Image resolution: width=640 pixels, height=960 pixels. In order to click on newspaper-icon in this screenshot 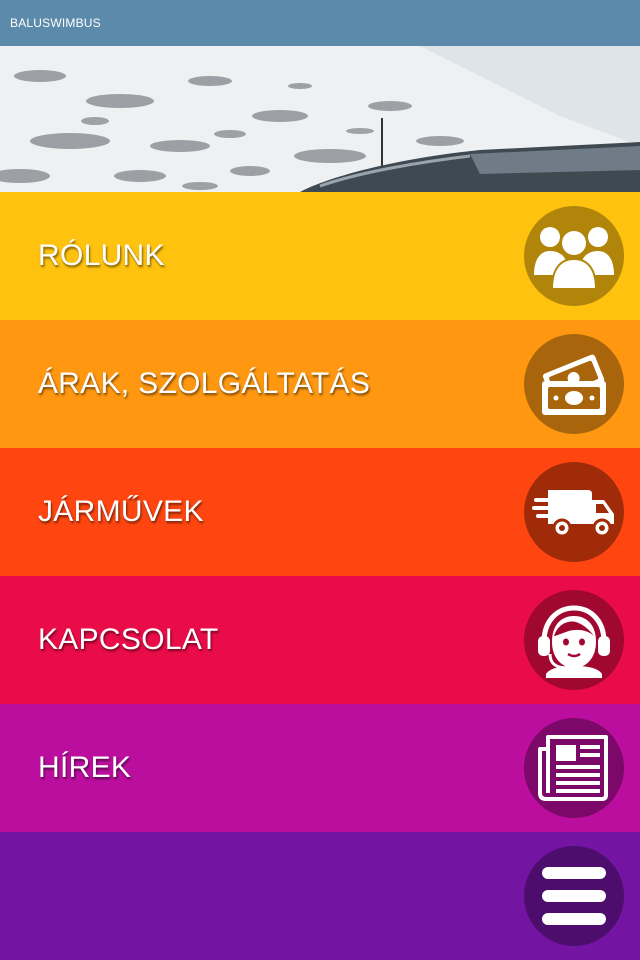, I will do `click(574, 768)`.